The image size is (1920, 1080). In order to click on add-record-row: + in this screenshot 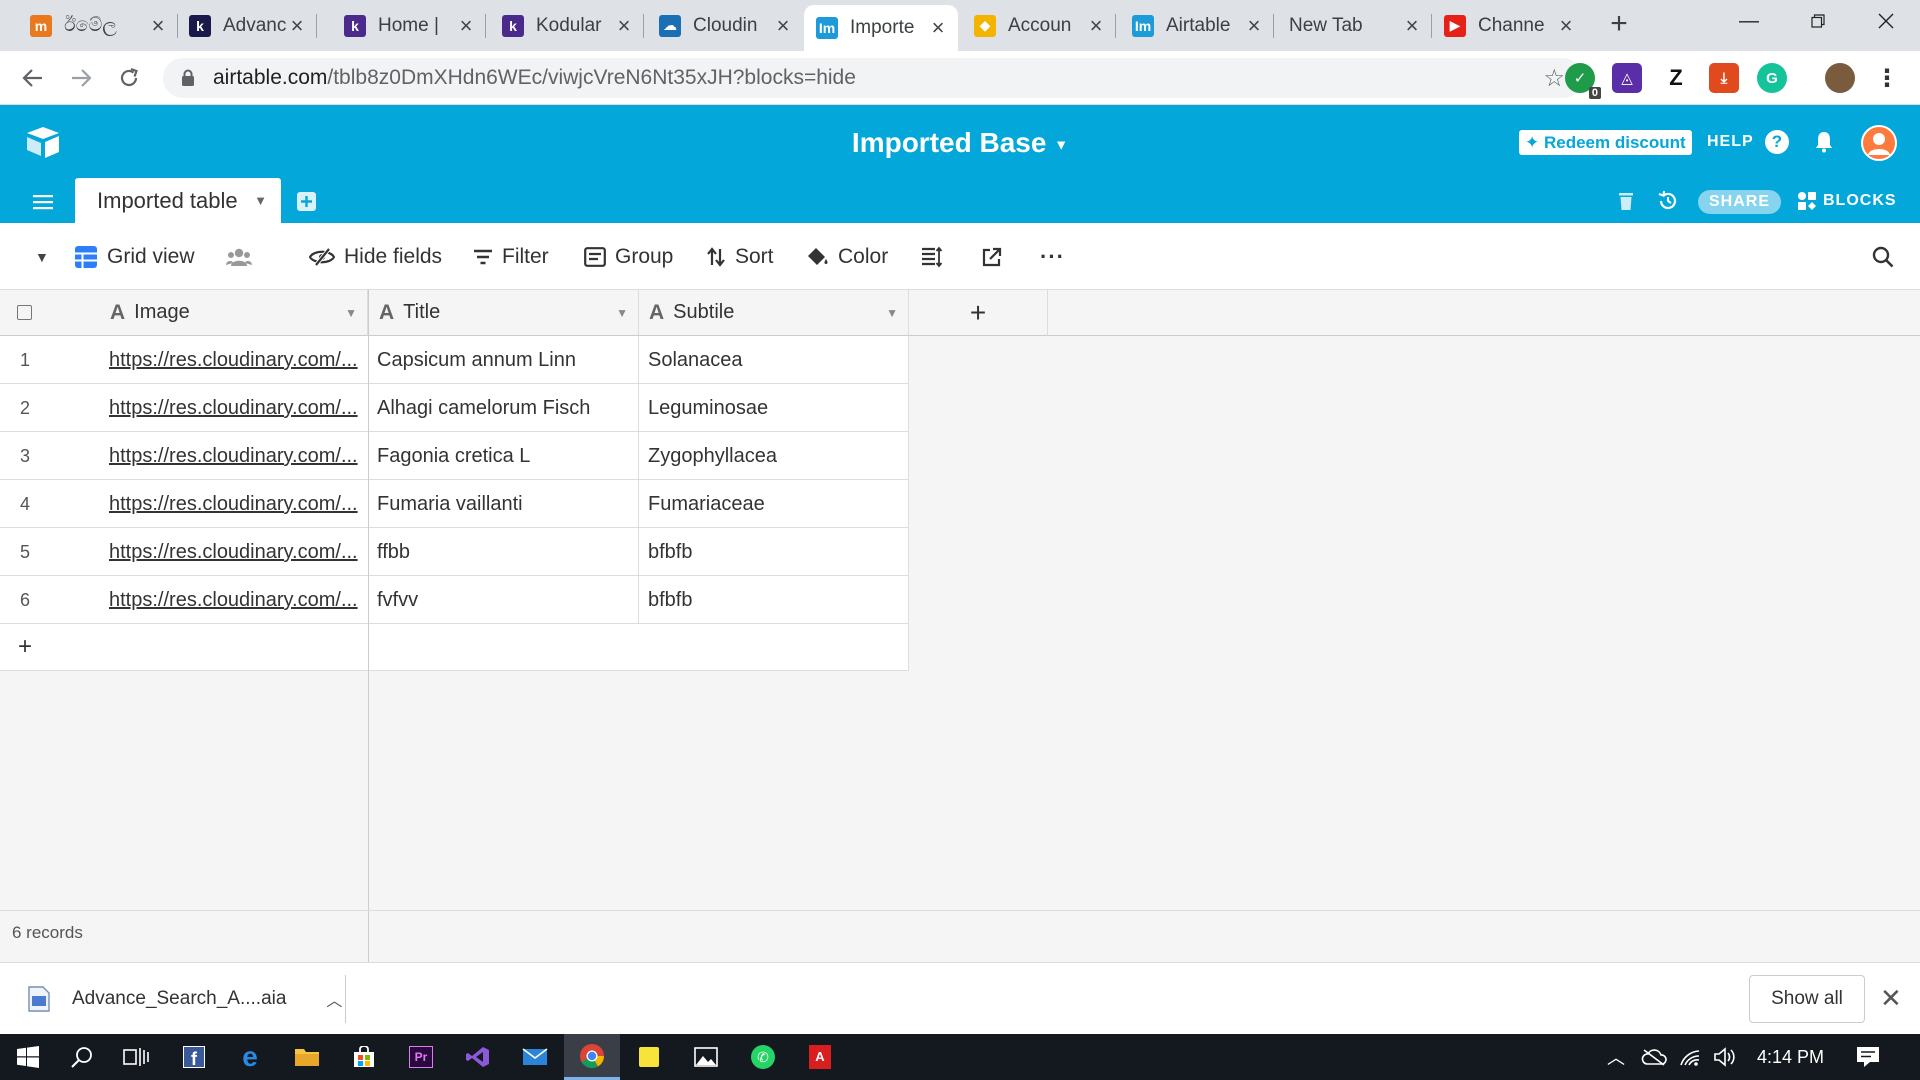, I will do `click(454, 647)`.